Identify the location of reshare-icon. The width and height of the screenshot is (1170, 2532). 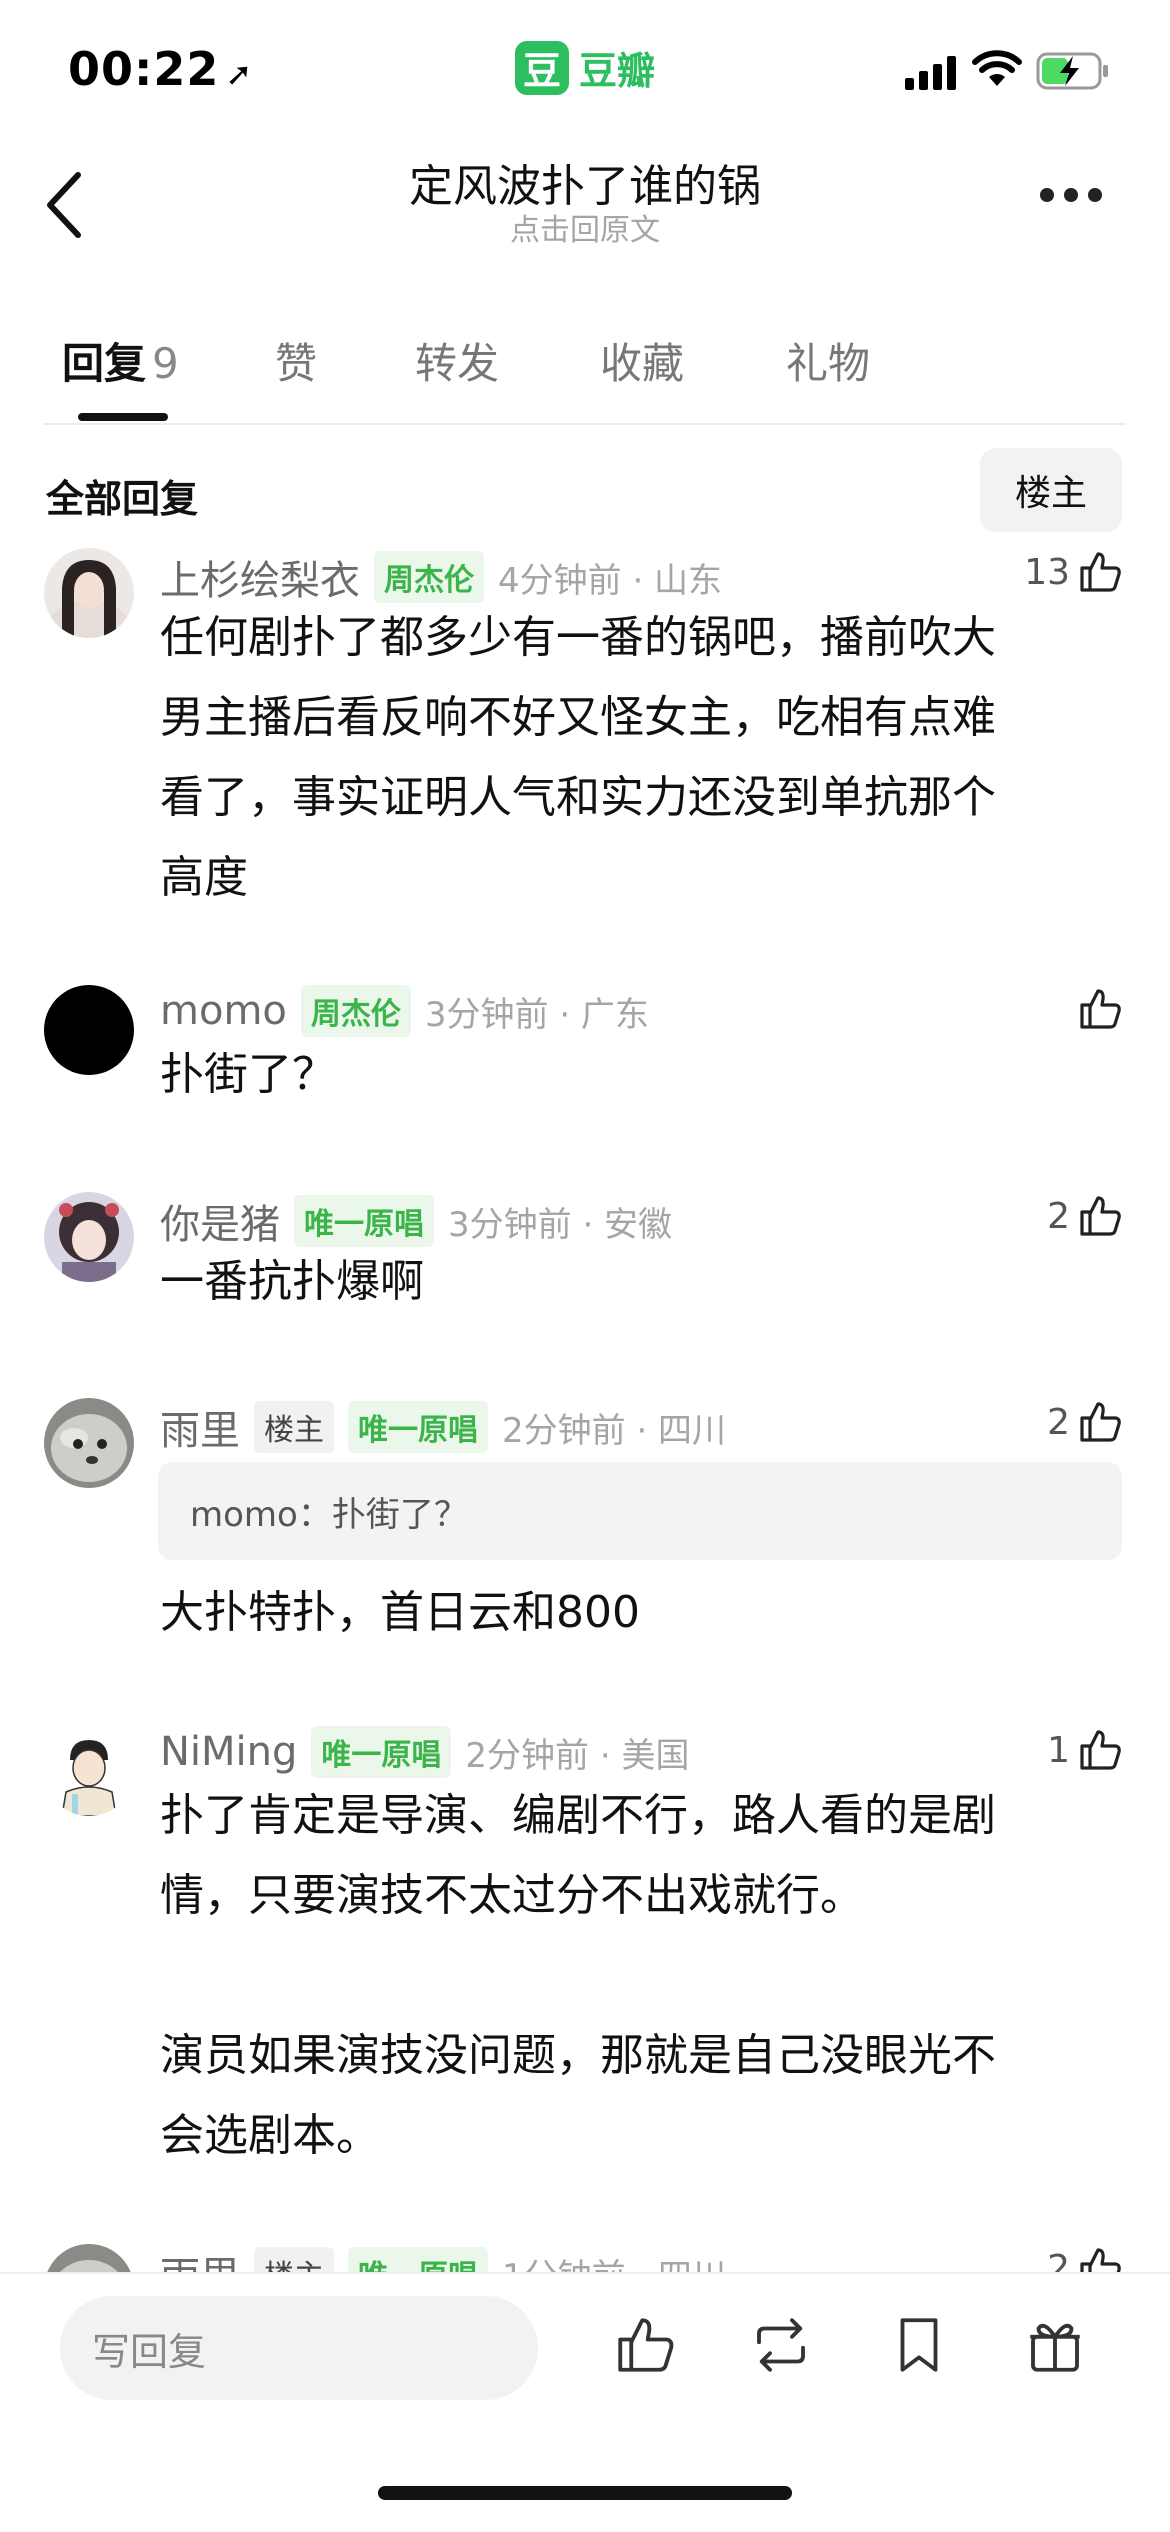
(781, 2345).